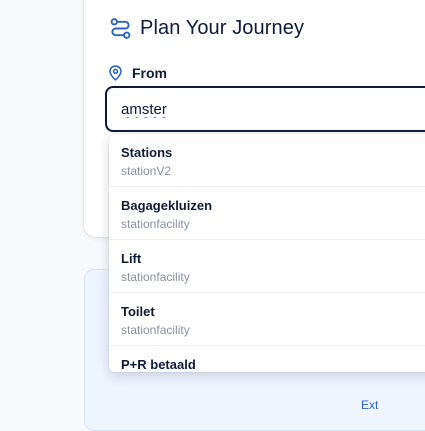 The image size is (425, 431). Describe the element at coordinates (138, 311) in the screenshot. I see `suggestion-name: Toilet` at that location.